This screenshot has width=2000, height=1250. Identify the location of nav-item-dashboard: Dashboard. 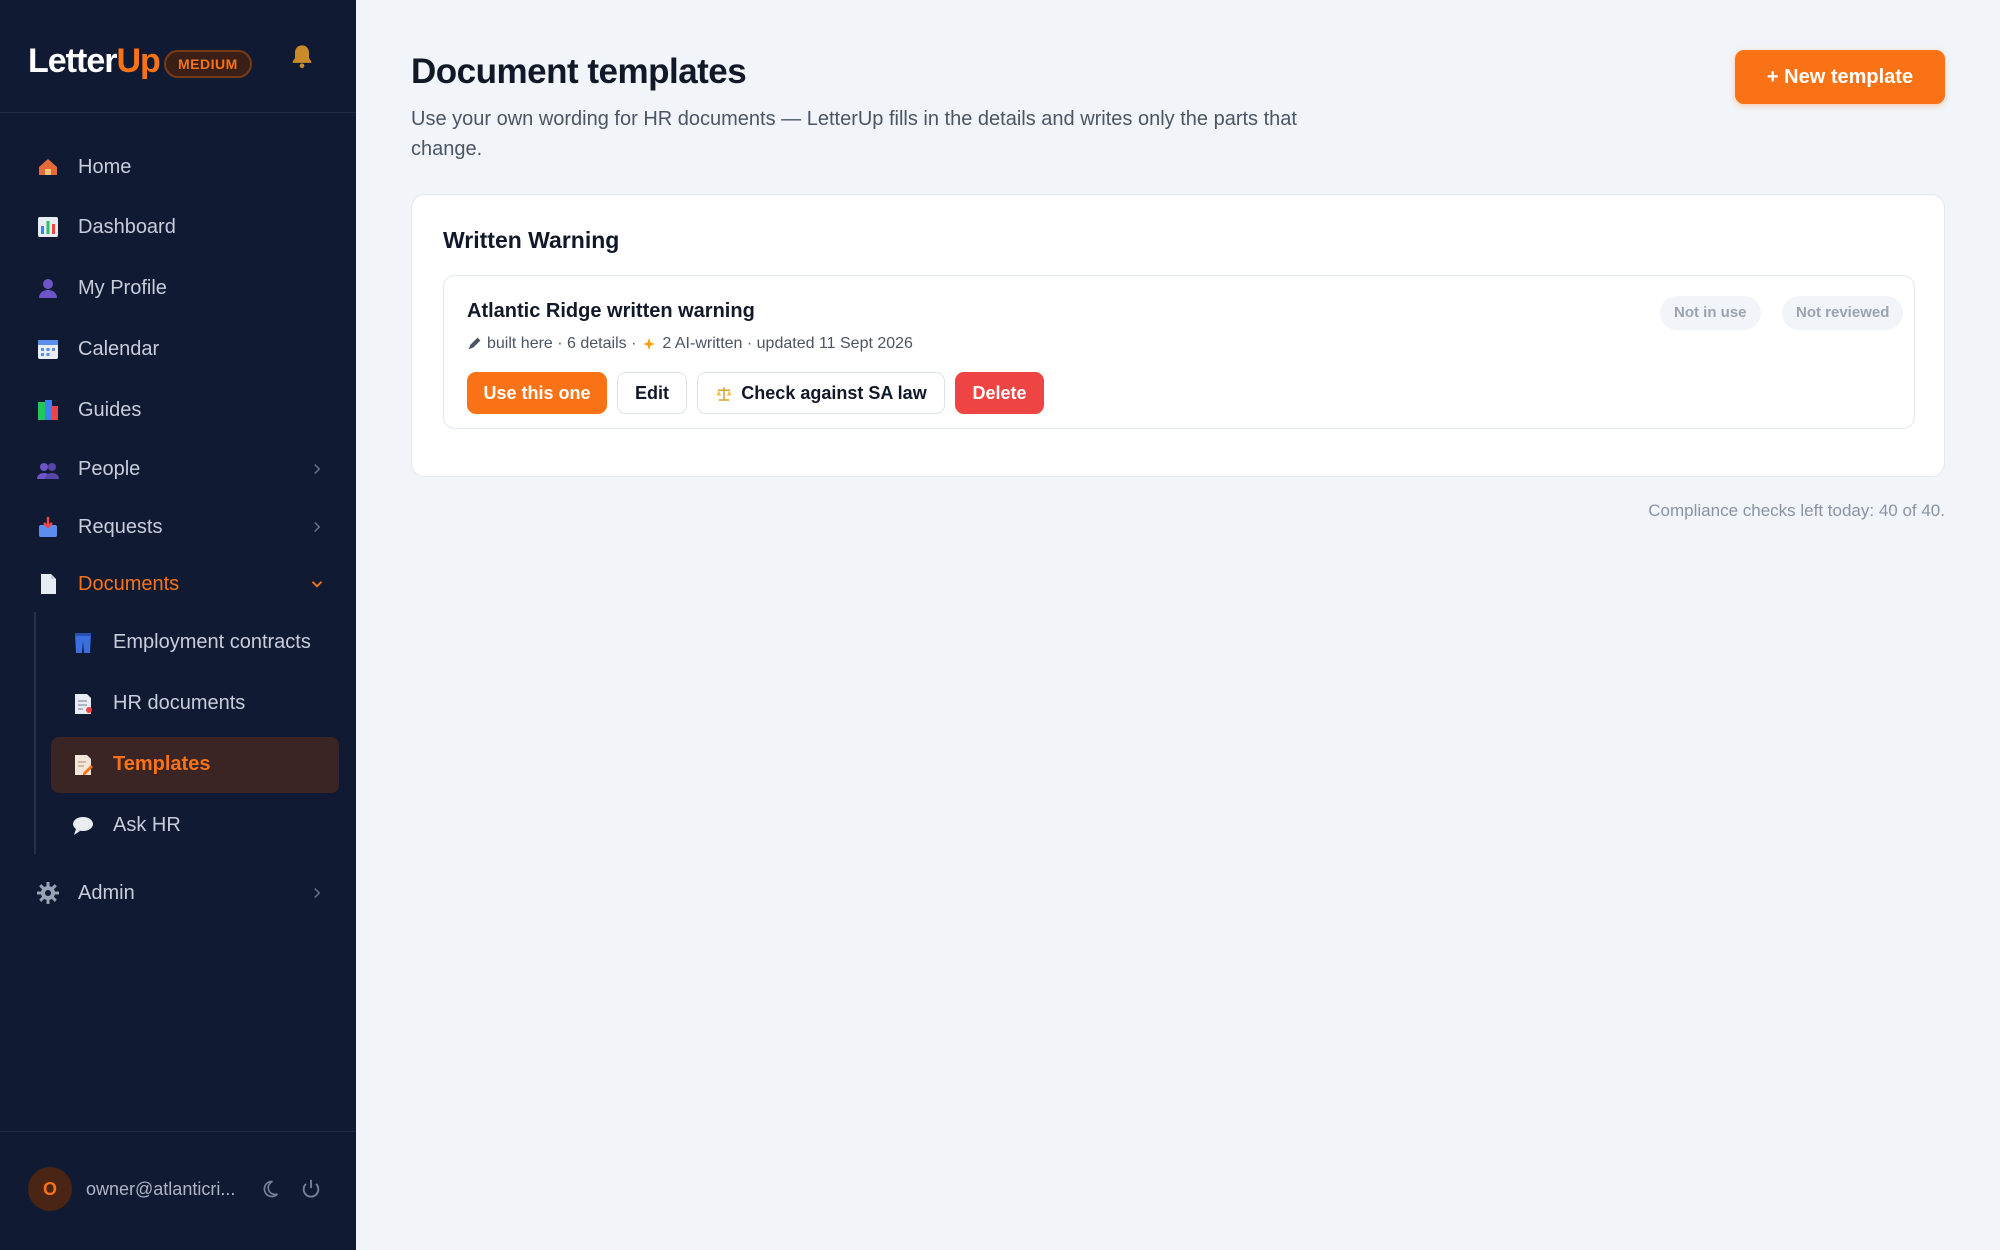
(178, 227).